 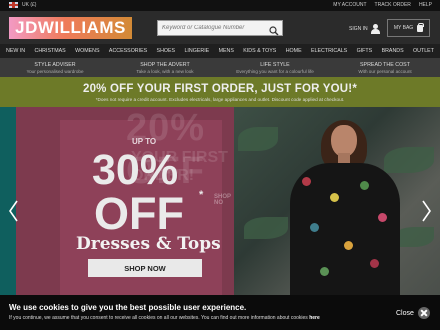 I want to click on nav-item-home: HOME, so click(x=294, y=51).